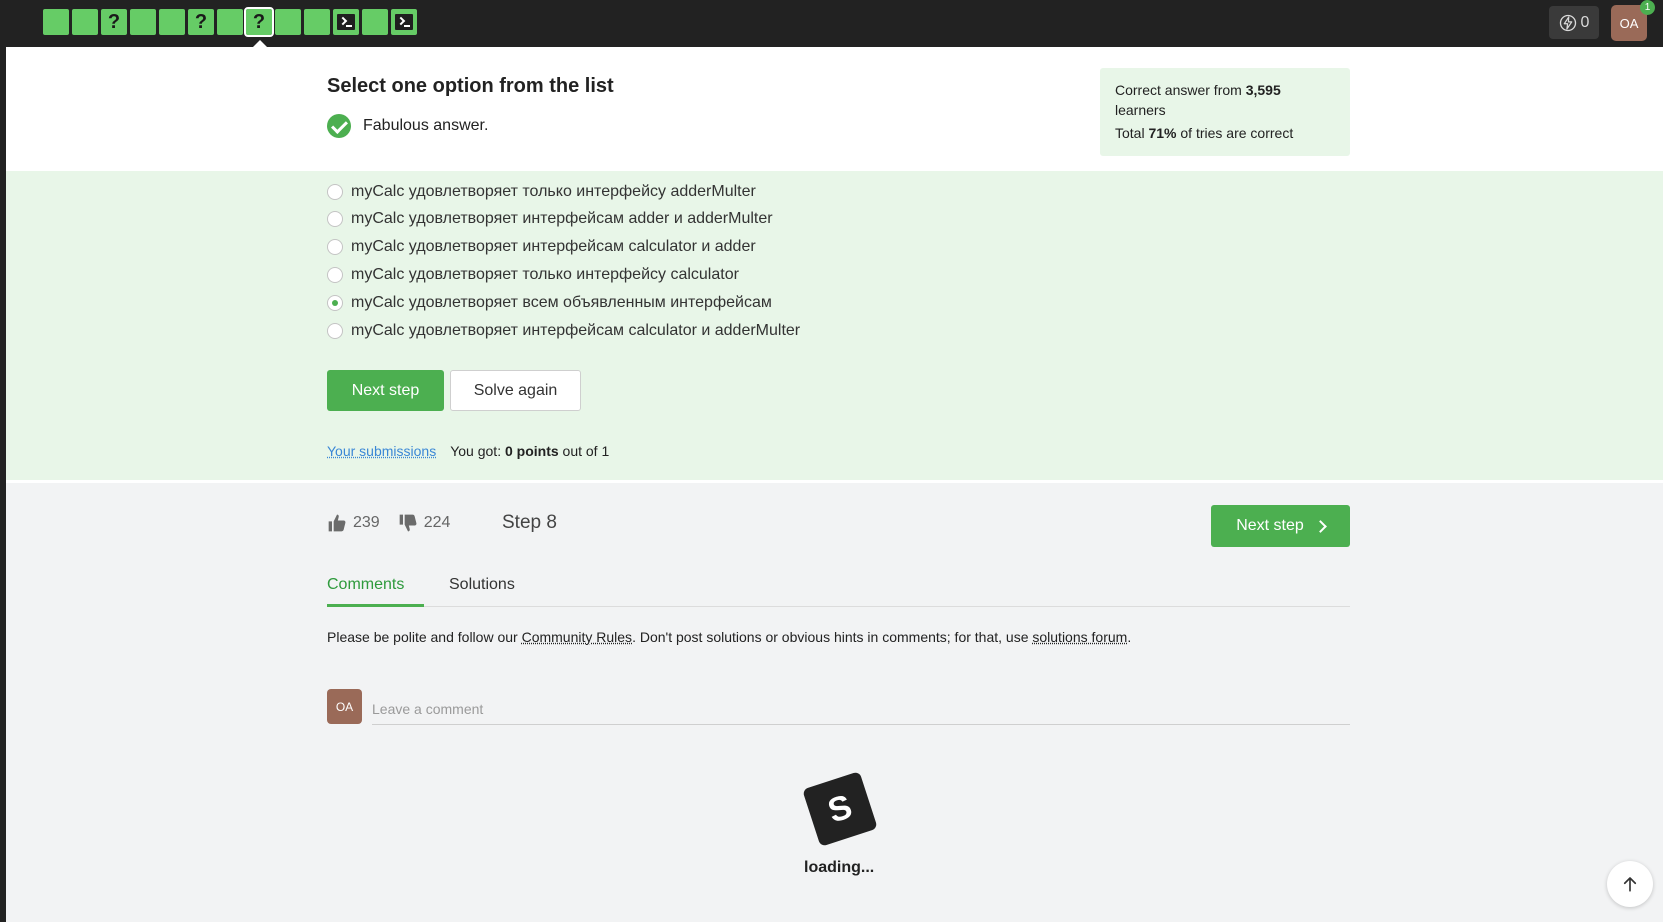  I want to click on radio-button-checked, so click(335, 303).